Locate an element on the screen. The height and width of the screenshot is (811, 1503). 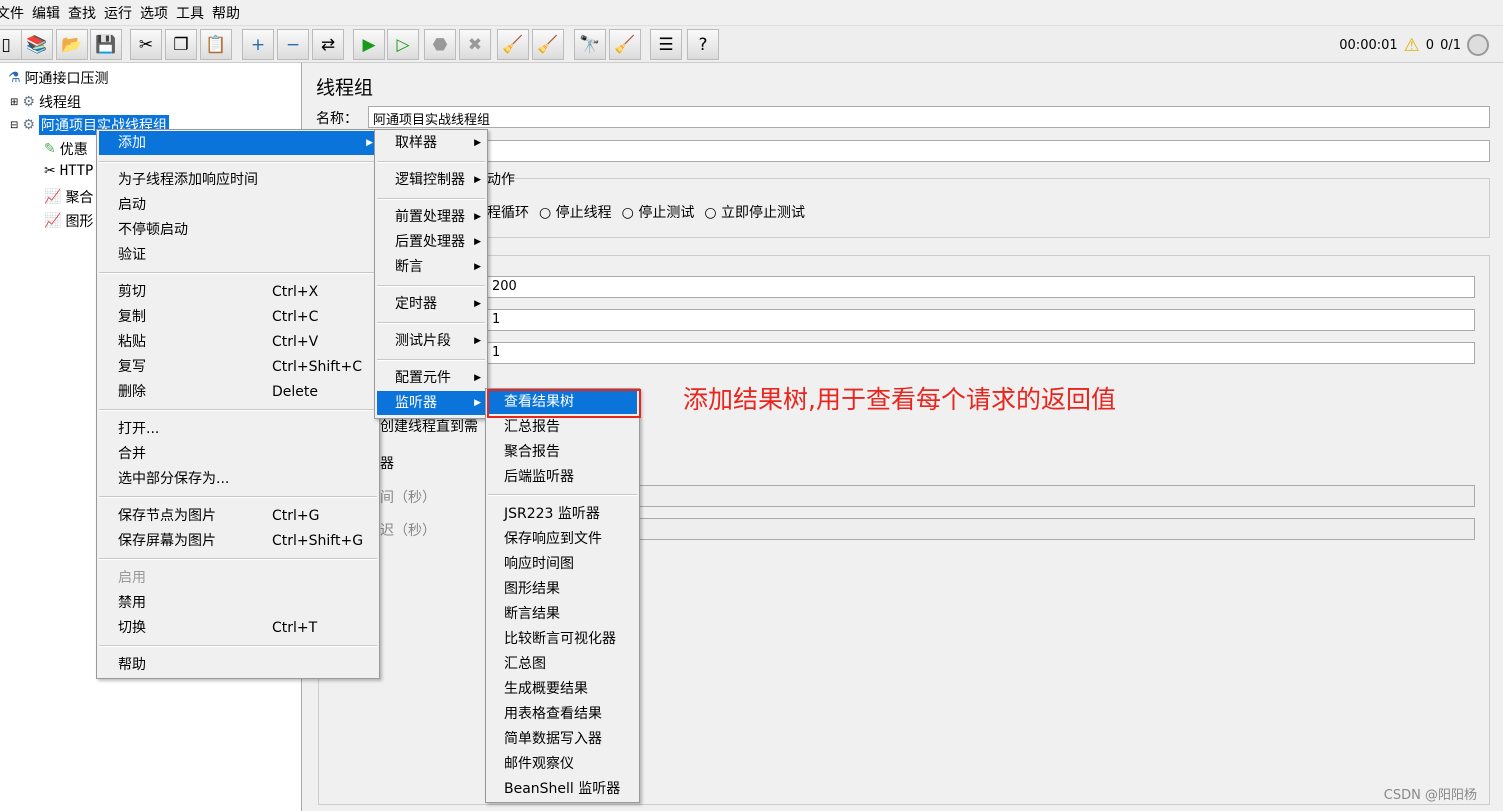
tree-item: ✂ HTTP is located at coordinates (68, 171).